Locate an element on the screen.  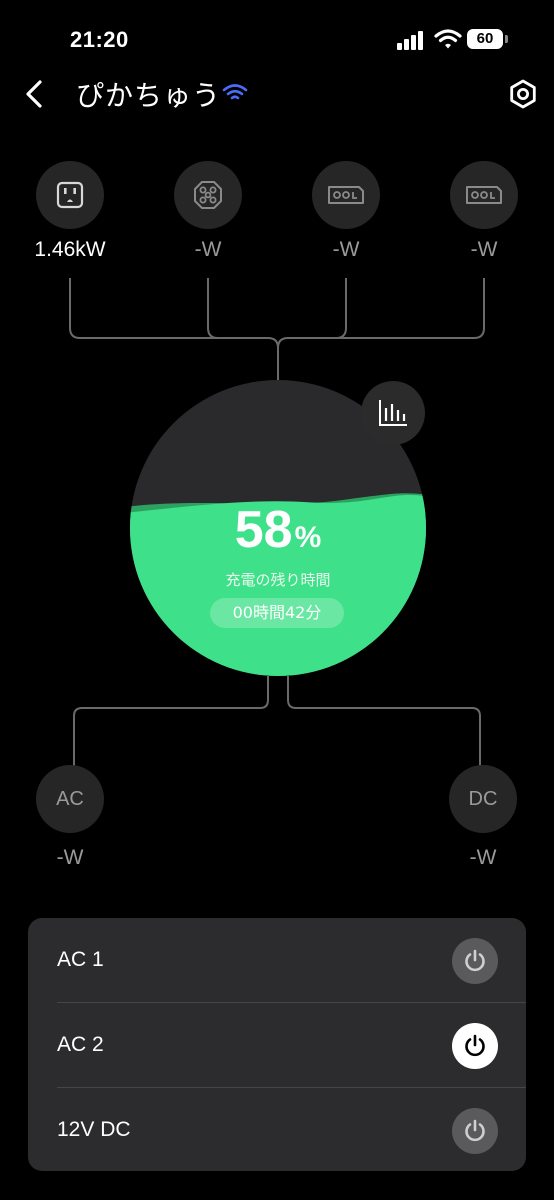
output-dc-circle: DC is located at coordinates (483, 799).